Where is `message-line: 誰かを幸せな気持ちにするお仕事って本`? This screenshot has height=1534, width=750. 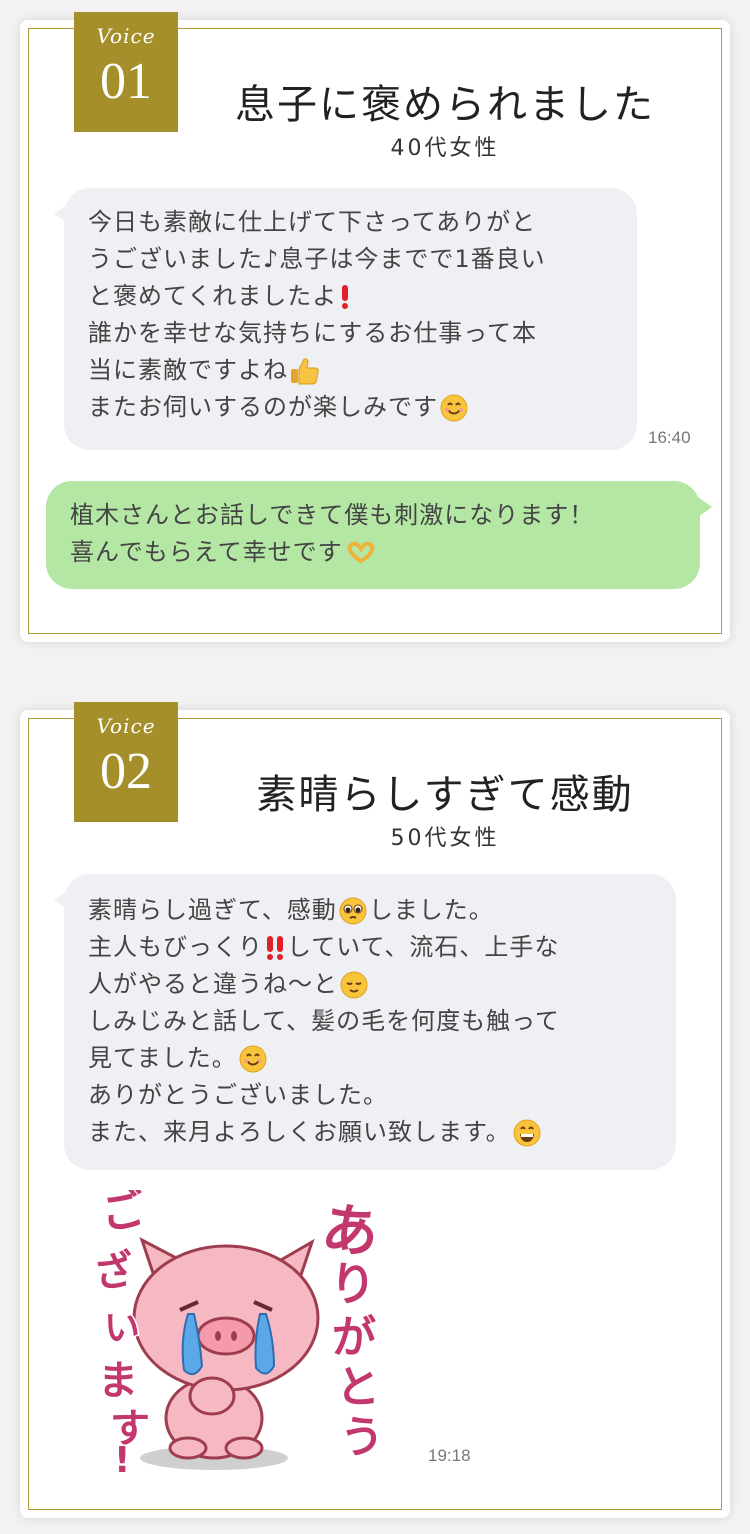 message-line: 誰かを幸せな気持ちにするお仕事って本 is located at coordinates (313, 333).